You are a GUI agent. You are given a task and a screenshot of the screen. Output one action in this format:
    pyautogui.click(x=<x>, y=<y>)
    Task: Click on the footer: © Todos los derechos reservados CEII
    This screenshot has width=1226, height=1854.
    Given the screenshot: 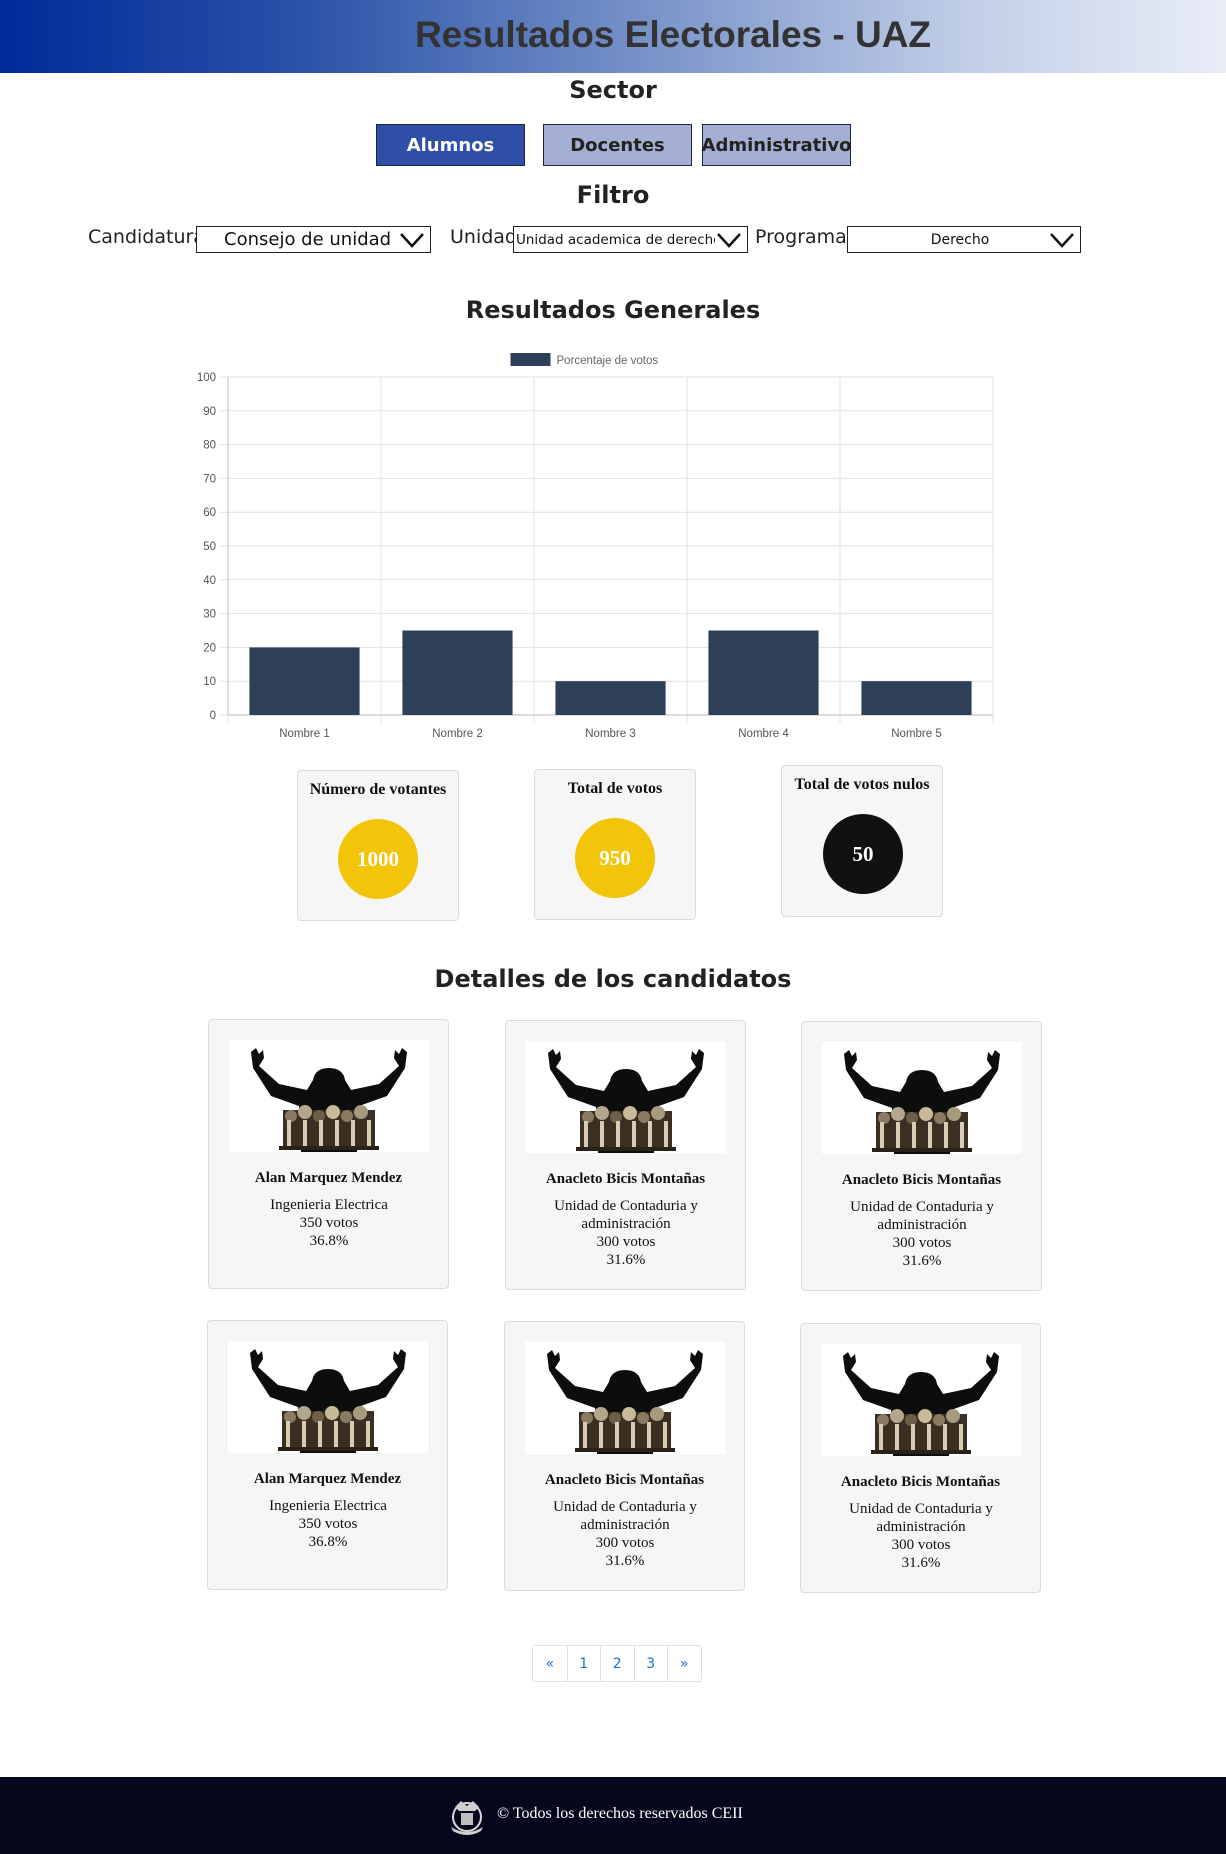 What is the action you would take?
    pyautogui.click(x=613, y=1815)
    